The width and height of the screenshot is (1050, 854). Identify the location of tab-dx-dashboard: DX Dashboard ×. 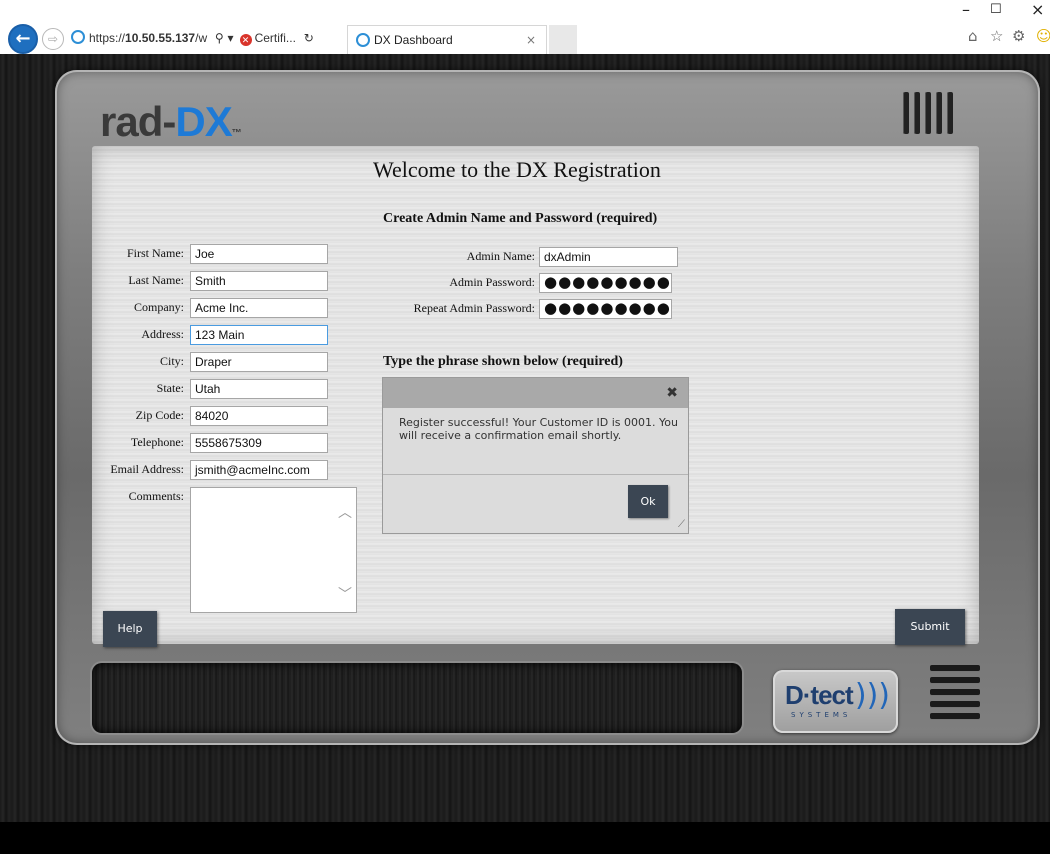
(447, 39).